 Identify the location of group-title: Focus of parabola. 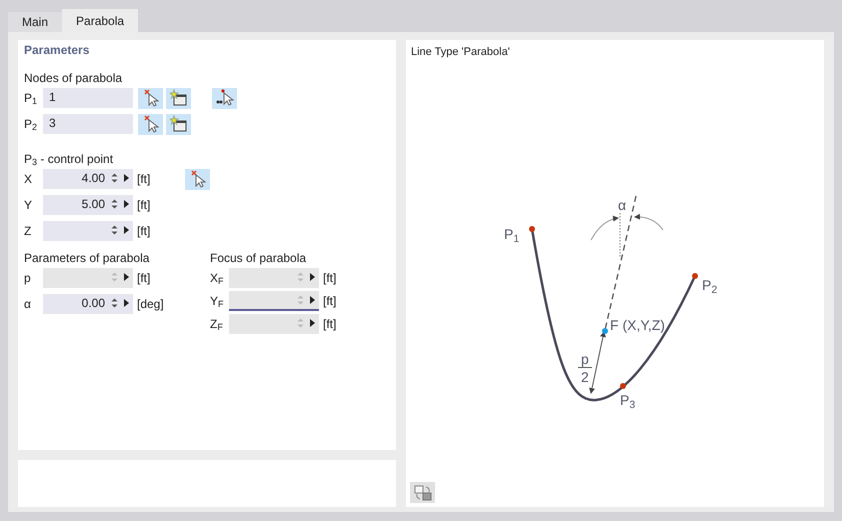
(259, 258).